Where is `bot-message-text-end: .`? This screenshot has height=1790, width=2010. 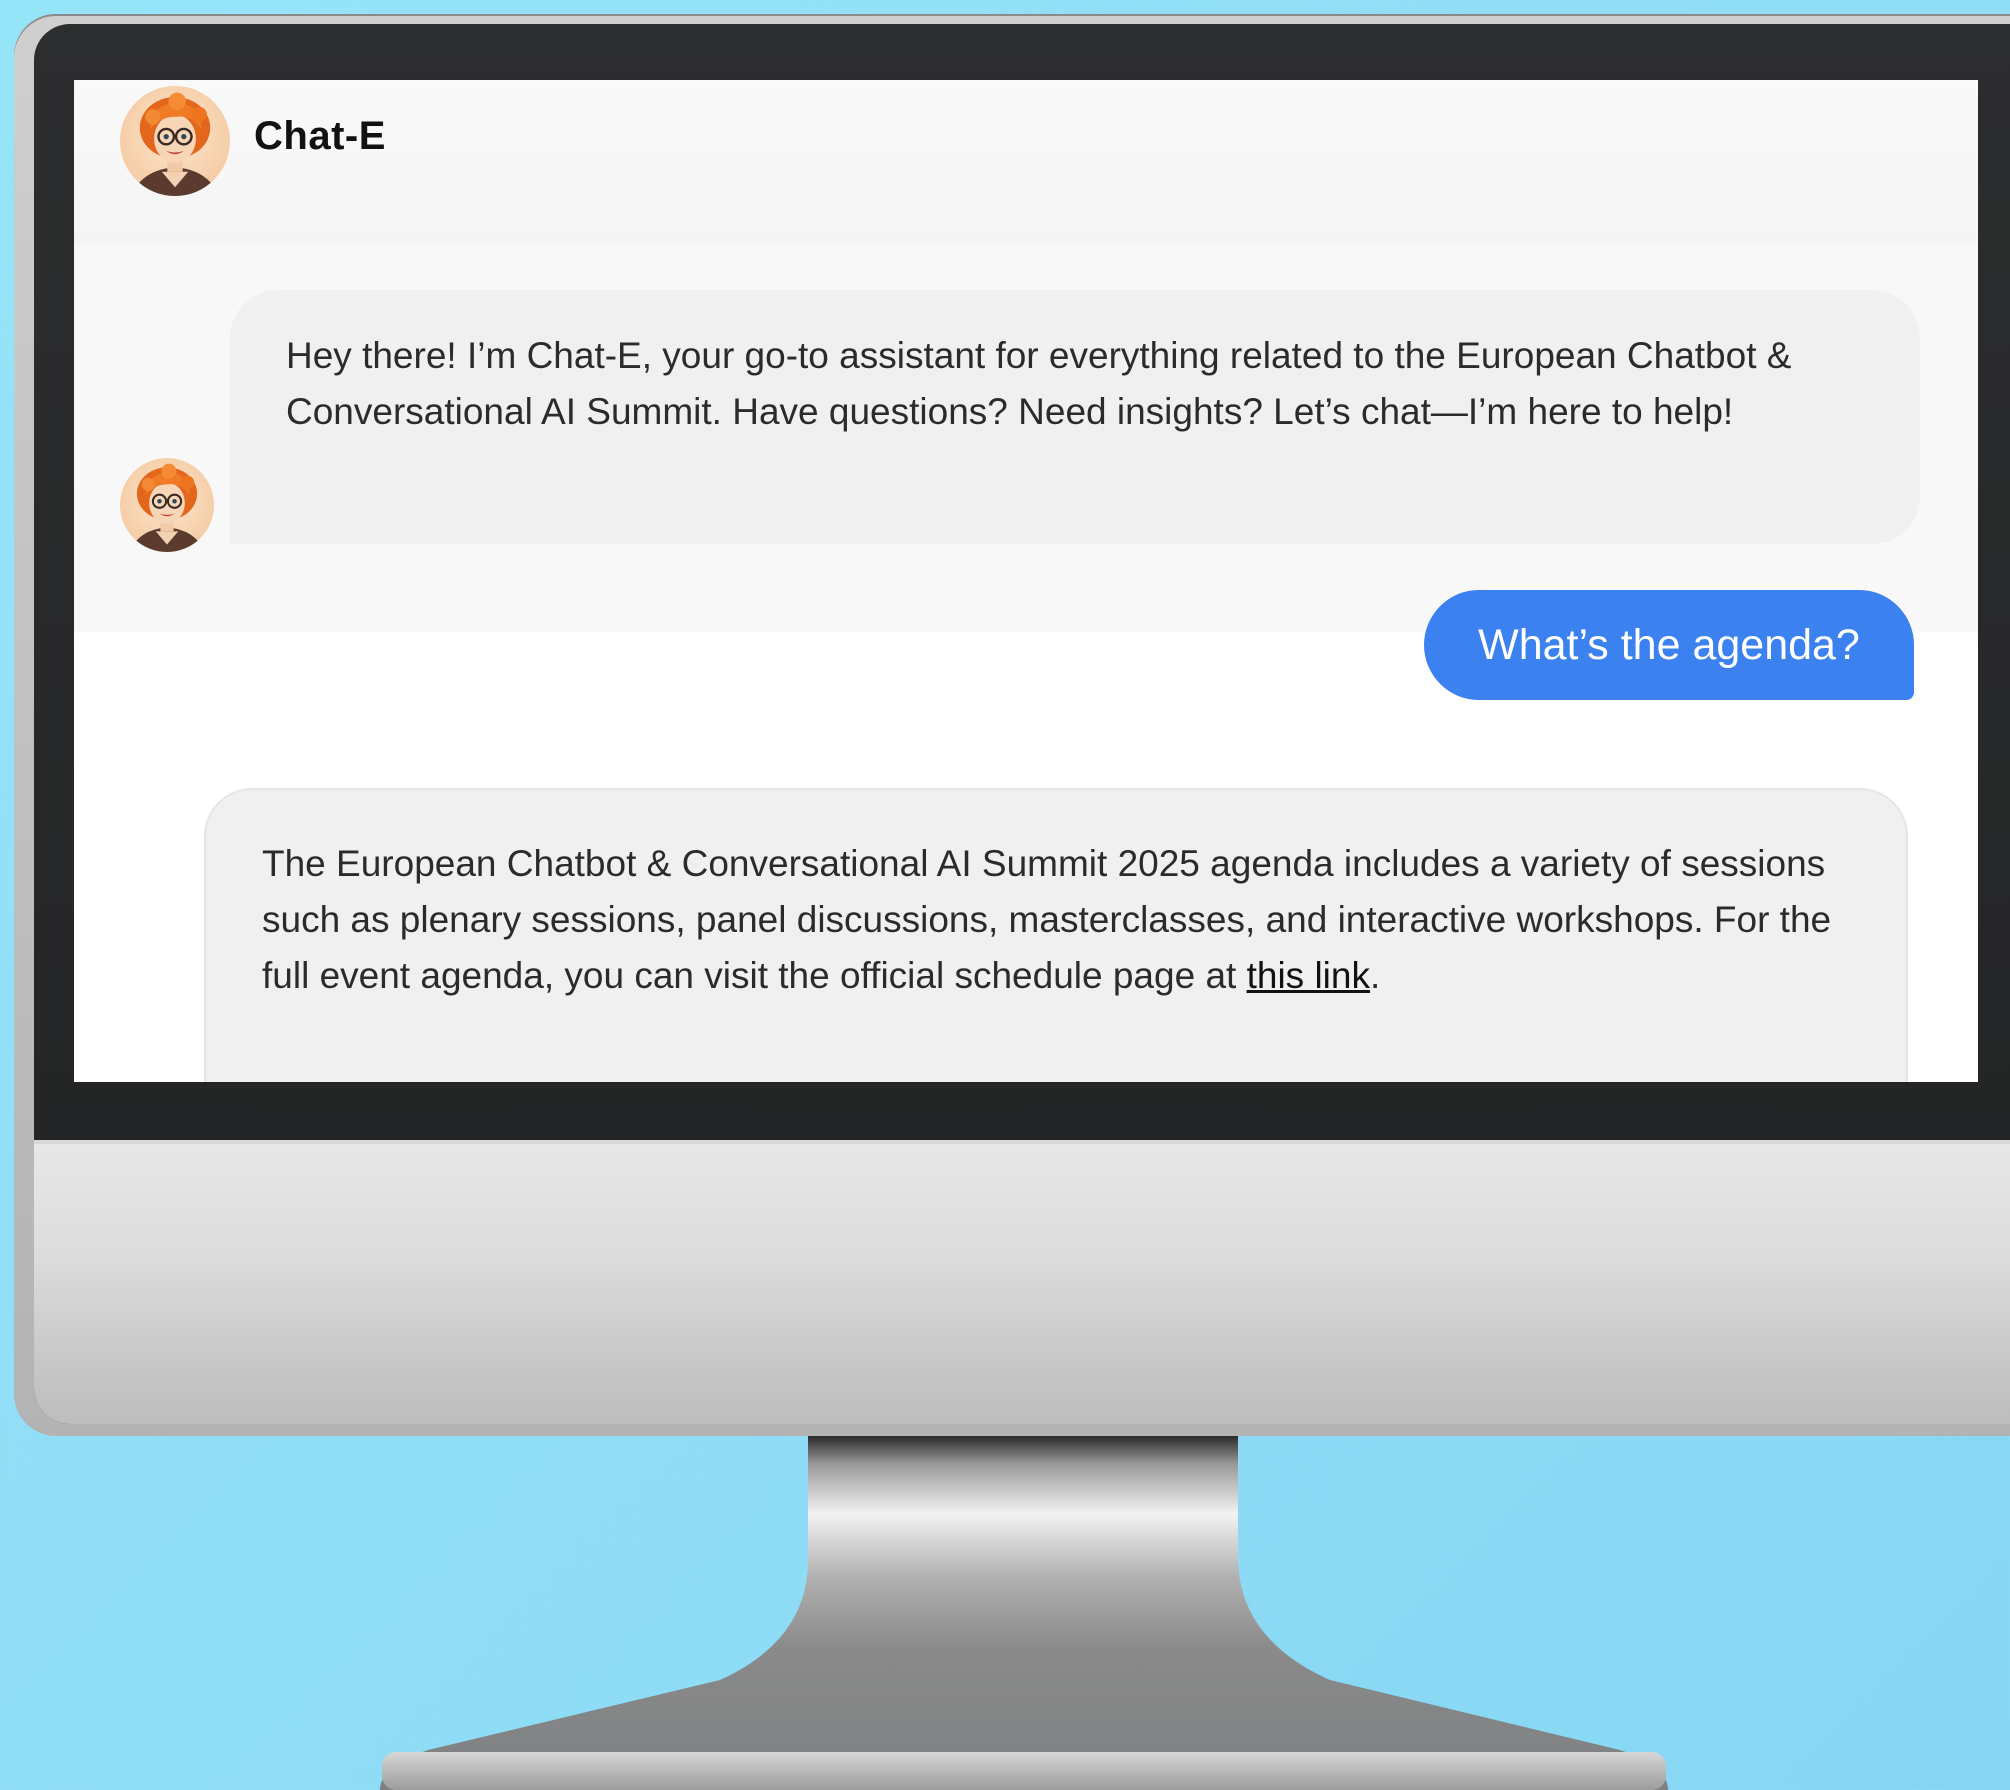
bot-message-text-end: . is located at coordinates (1375, 975).